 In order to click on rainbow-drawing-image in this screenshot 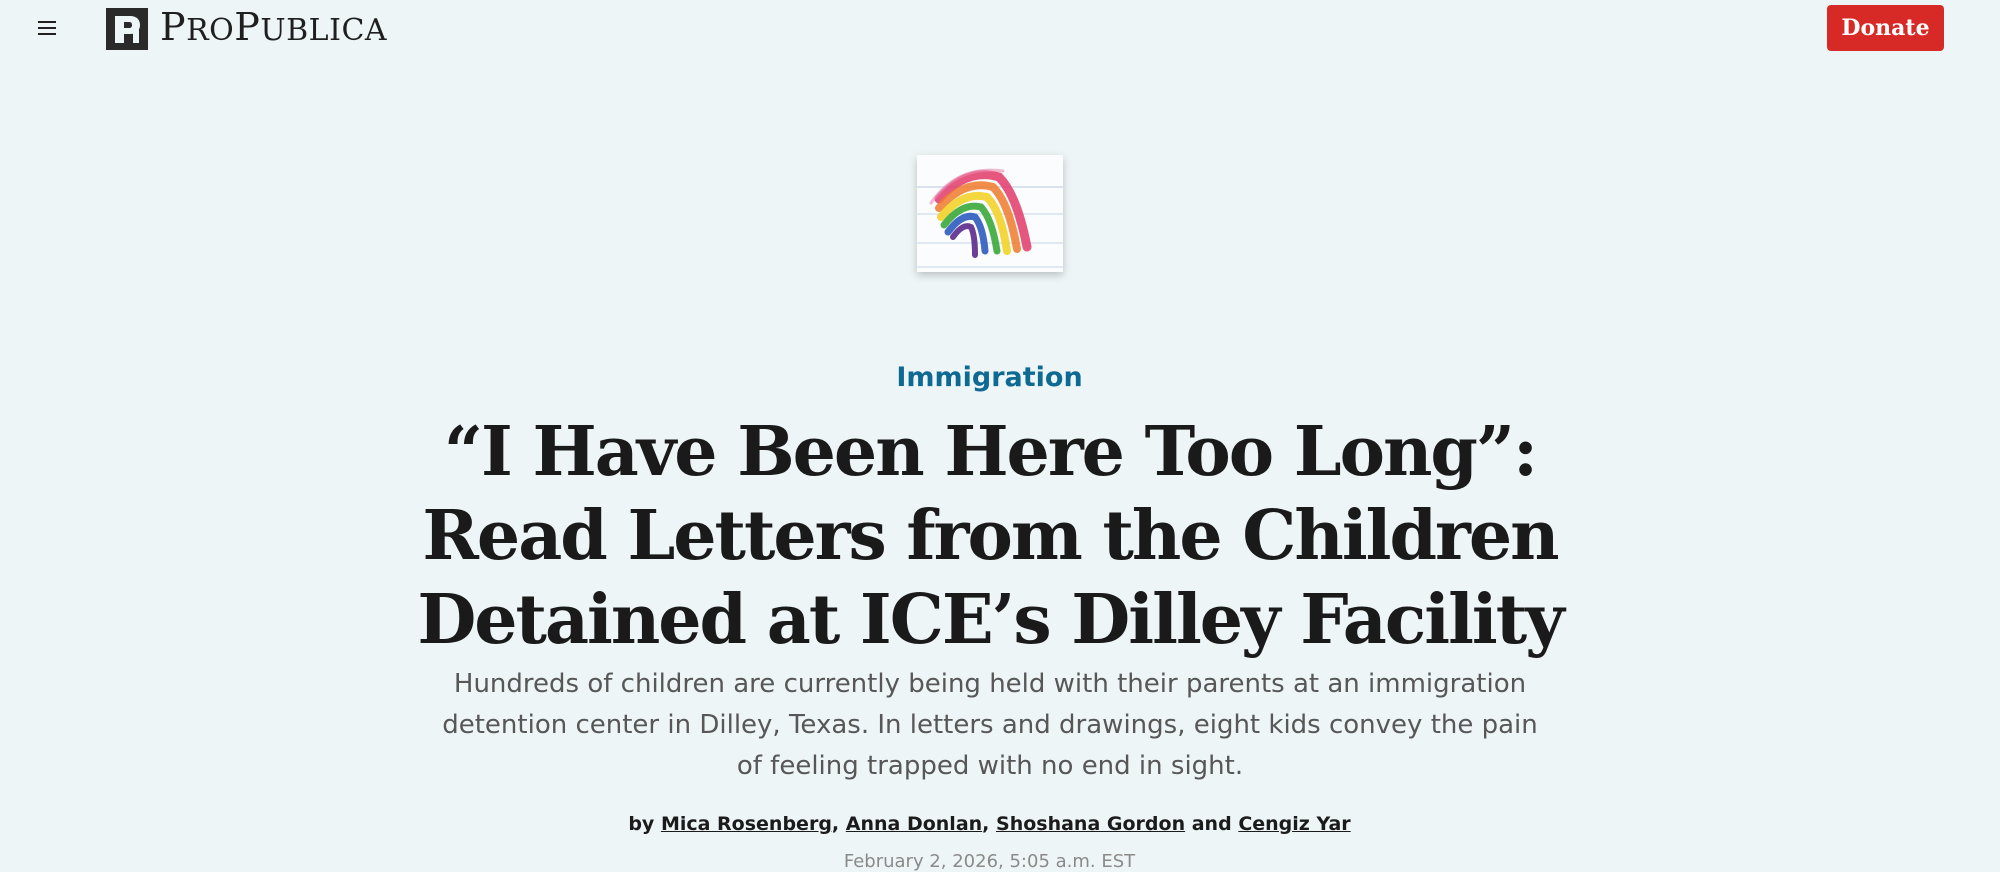, I will do `click(990, 213)`.